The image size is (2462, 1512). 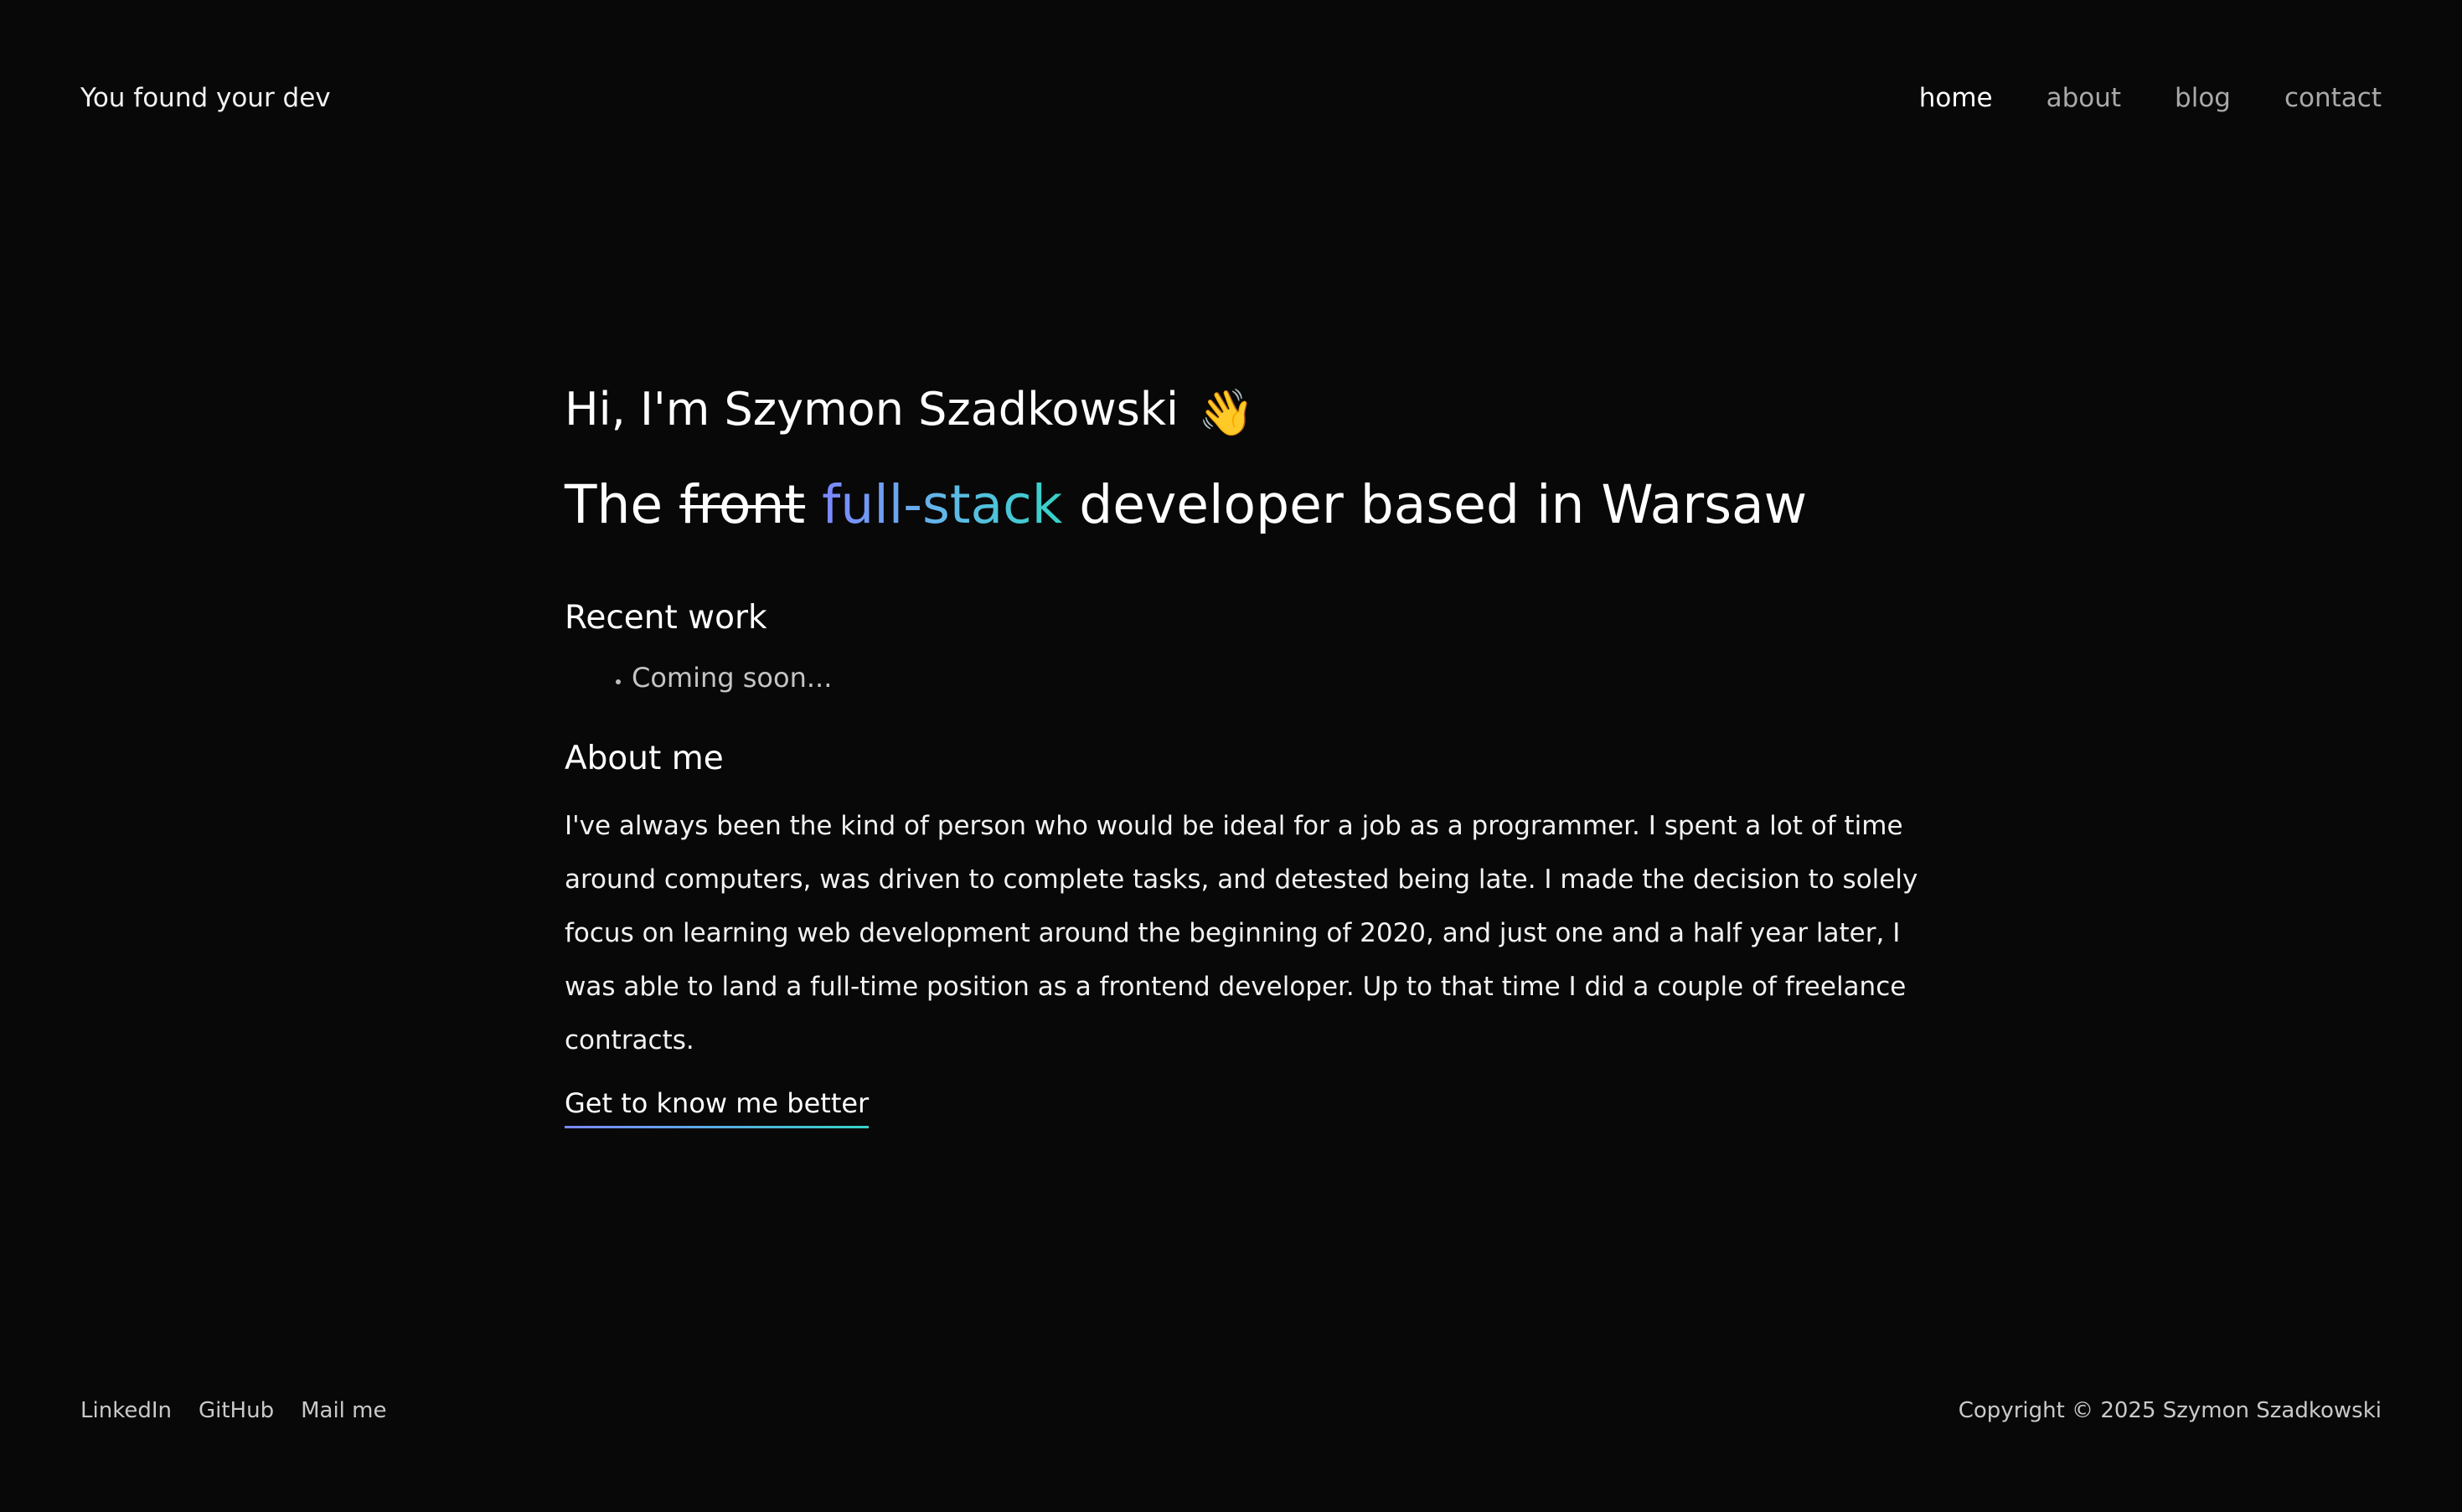 I want to click on about-me-title: About me, so click(x=644, y=758).